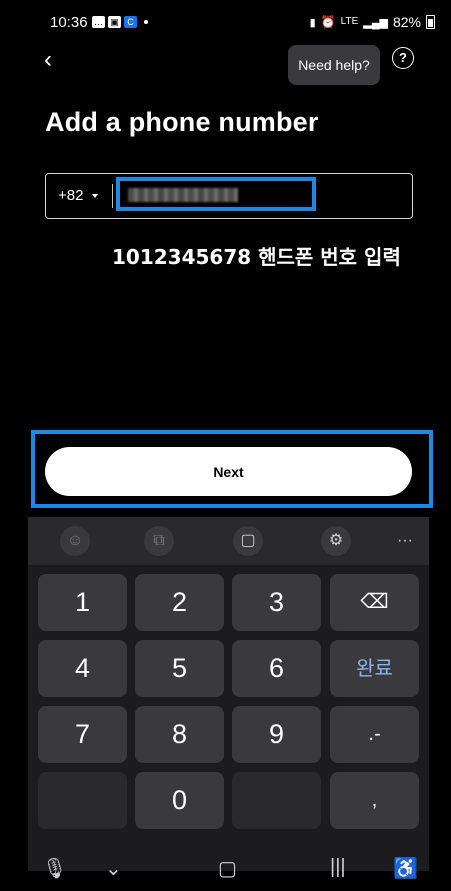  What do you see at coordinates (179, 800) in the screenshot?
I see `key-0: 0` at bounding box center [179, 800].